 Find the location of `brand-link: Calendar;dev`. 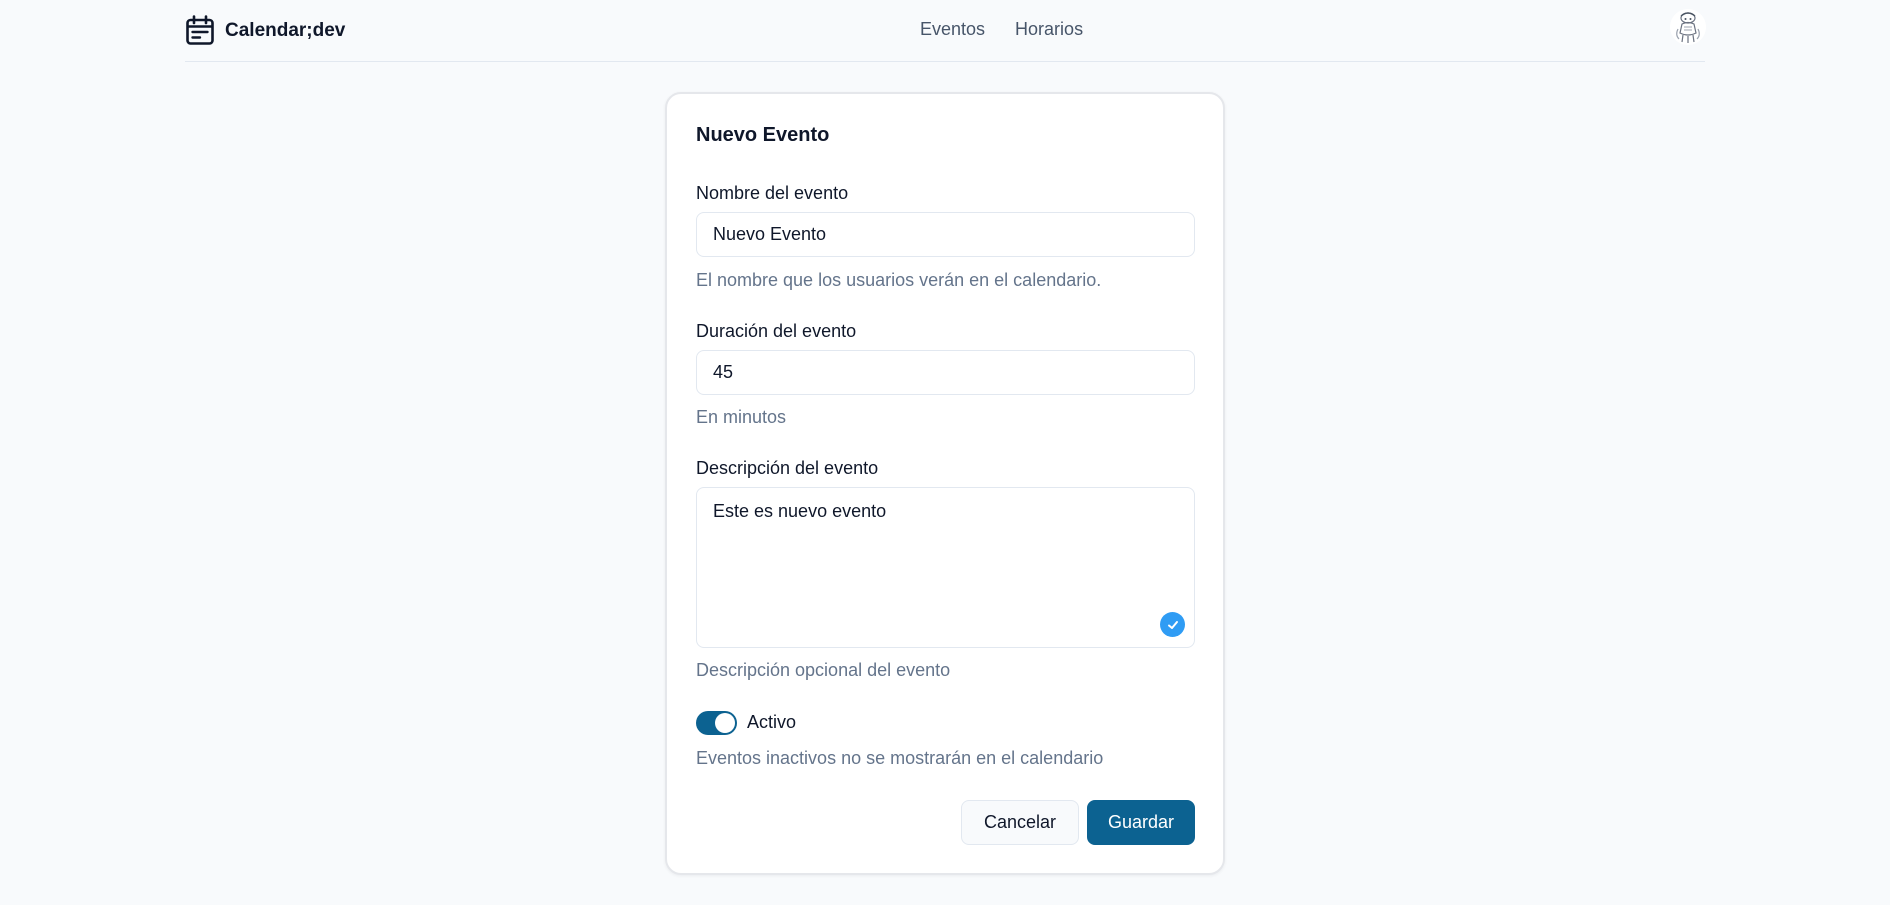

brand-link: Calendar;dev is located at coordinates (265, 30).